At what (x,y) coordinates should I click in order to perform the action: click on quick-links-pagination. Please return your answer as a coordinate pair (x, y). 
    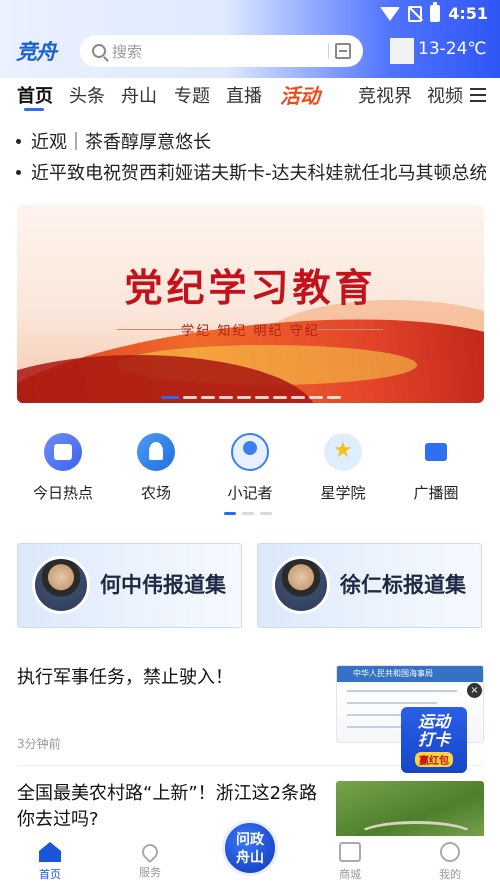
    Looking at the image, I should click on (248, 513).